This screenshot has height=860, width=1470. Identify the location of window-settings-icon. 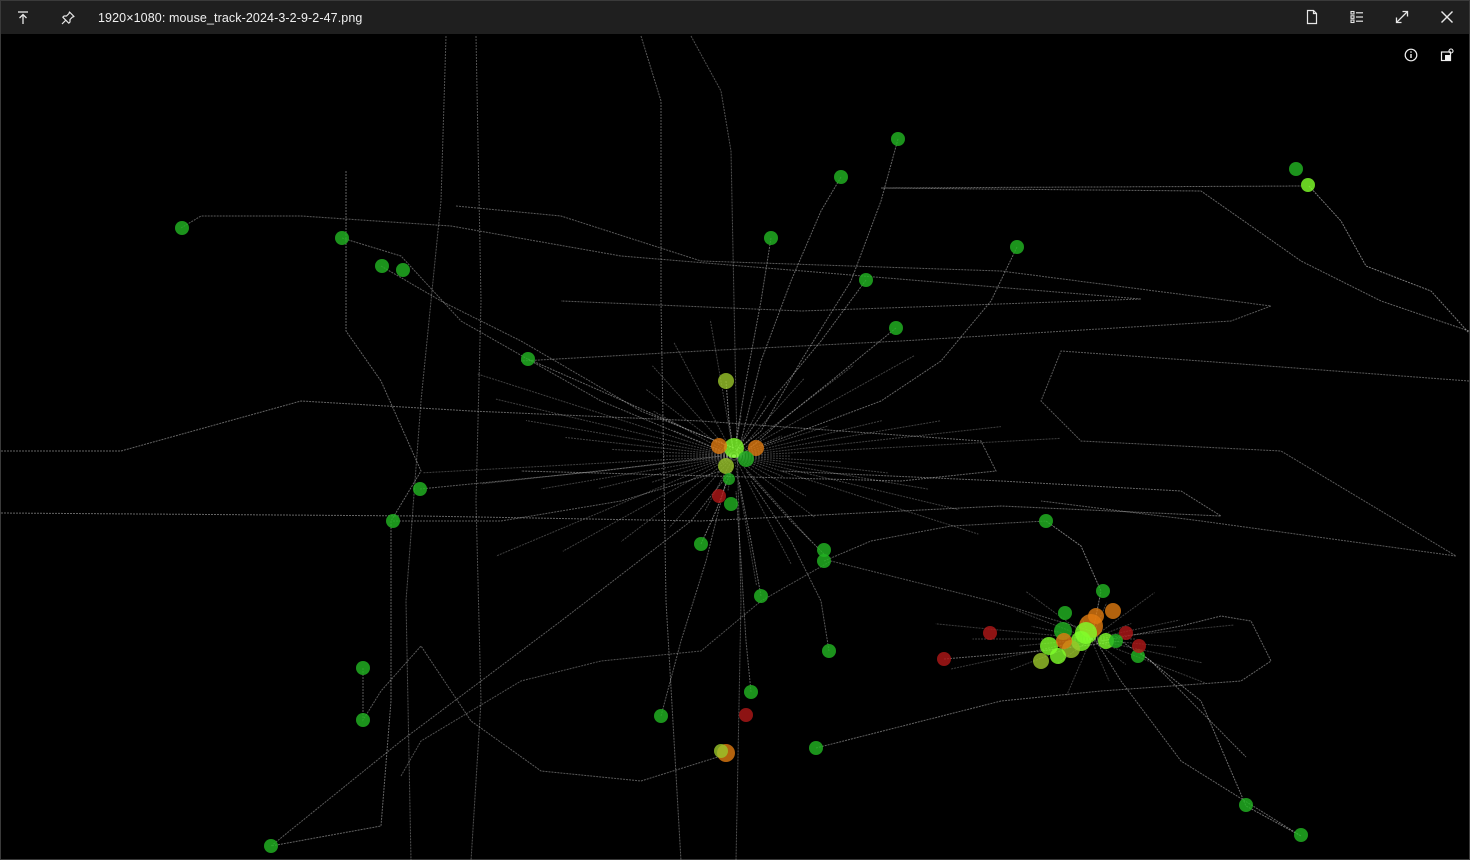
(1447, 55).